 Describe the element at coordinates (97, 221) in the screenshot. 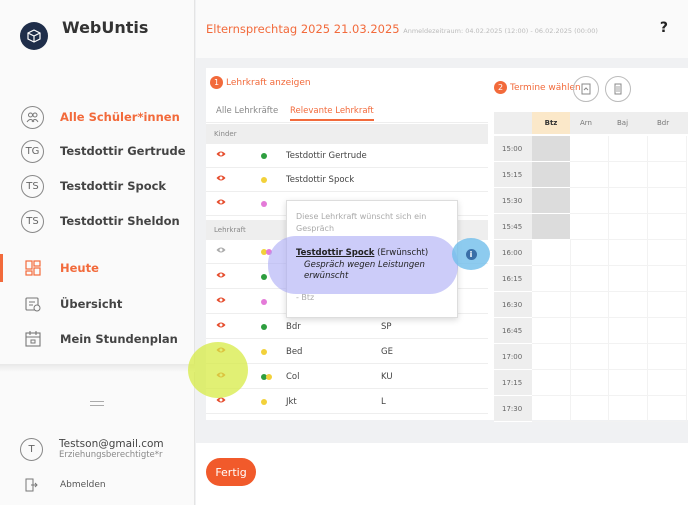

I see `sidebar-item-sheldon: TS Testdottir Sheldon` at that location.